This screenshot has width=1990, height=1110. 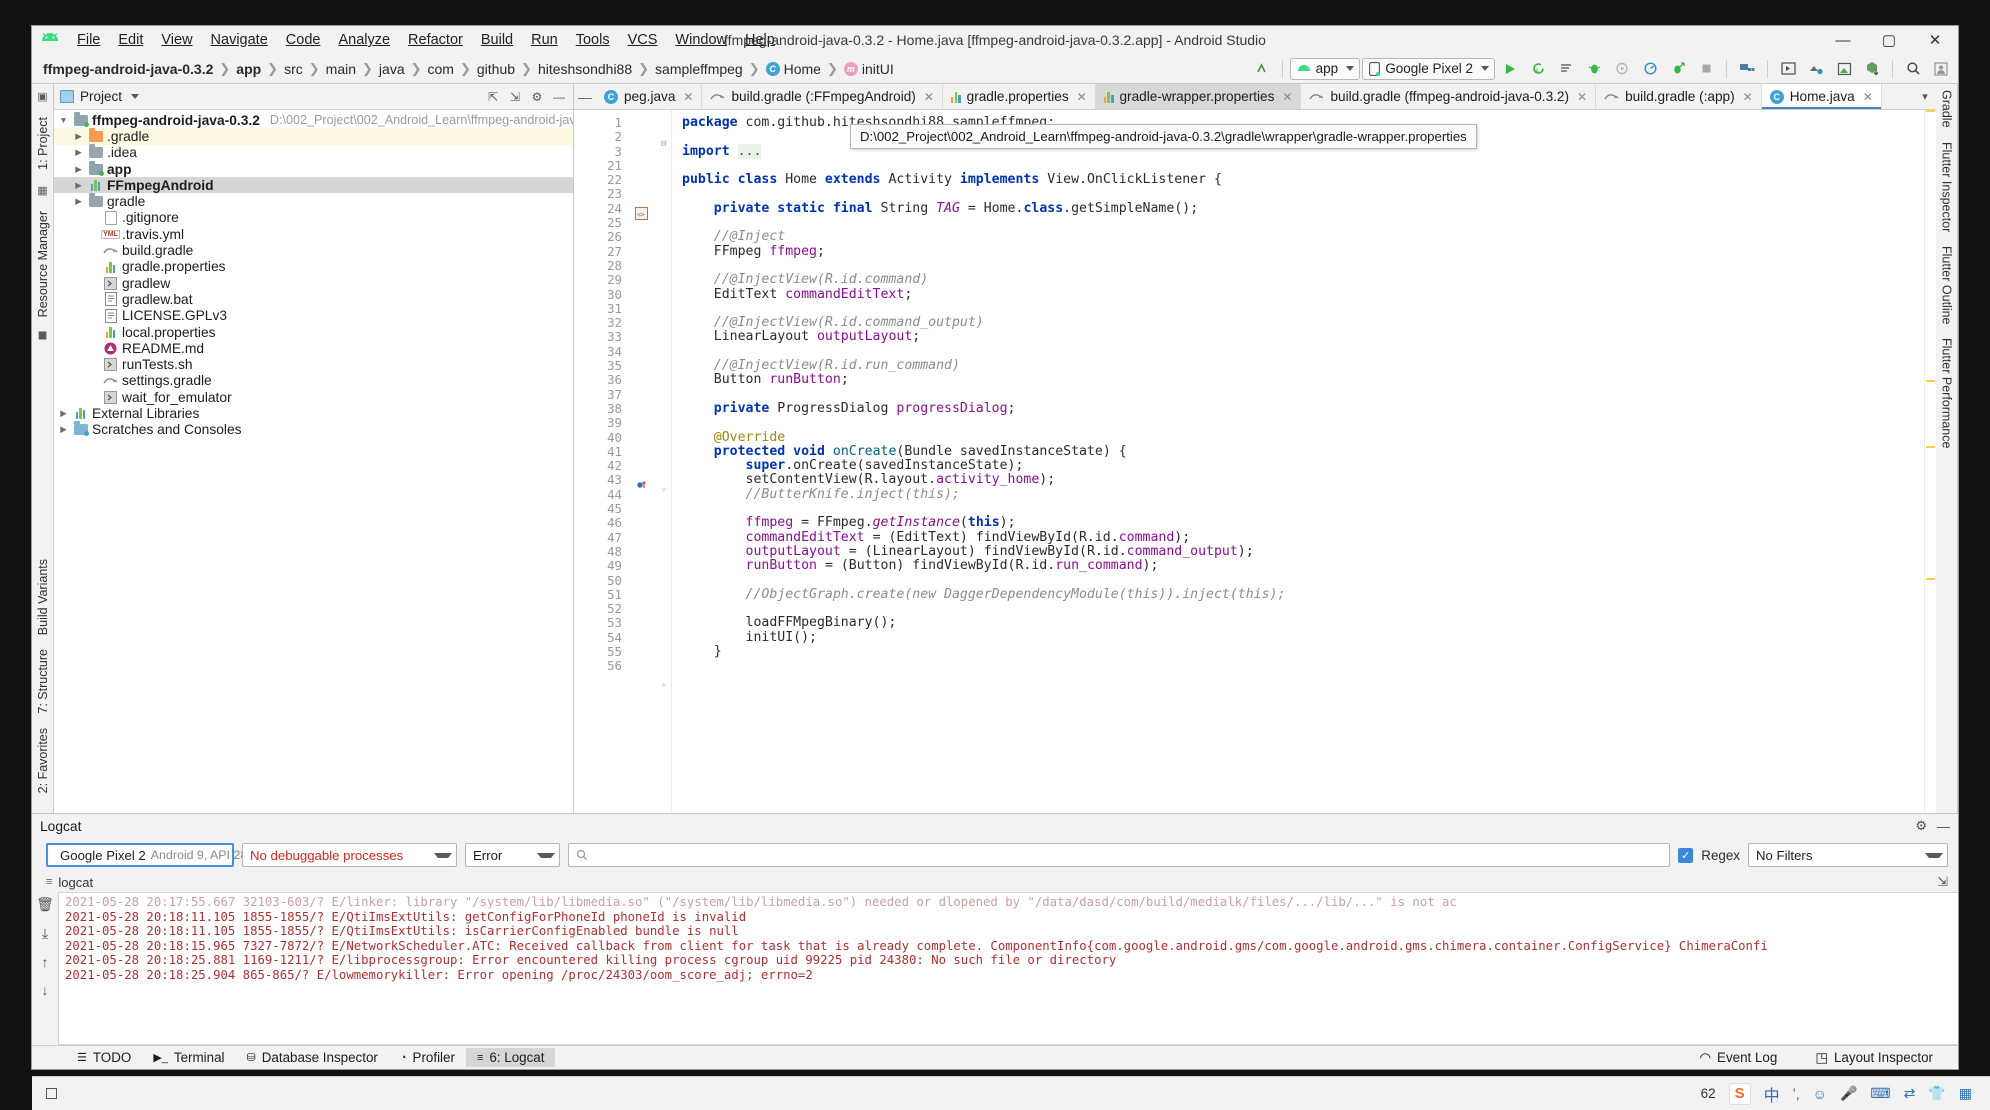 What do you see at coordinates (642, 487) in the screenshot?
I see `override-marker-icon` at bounding box center [642, 487].